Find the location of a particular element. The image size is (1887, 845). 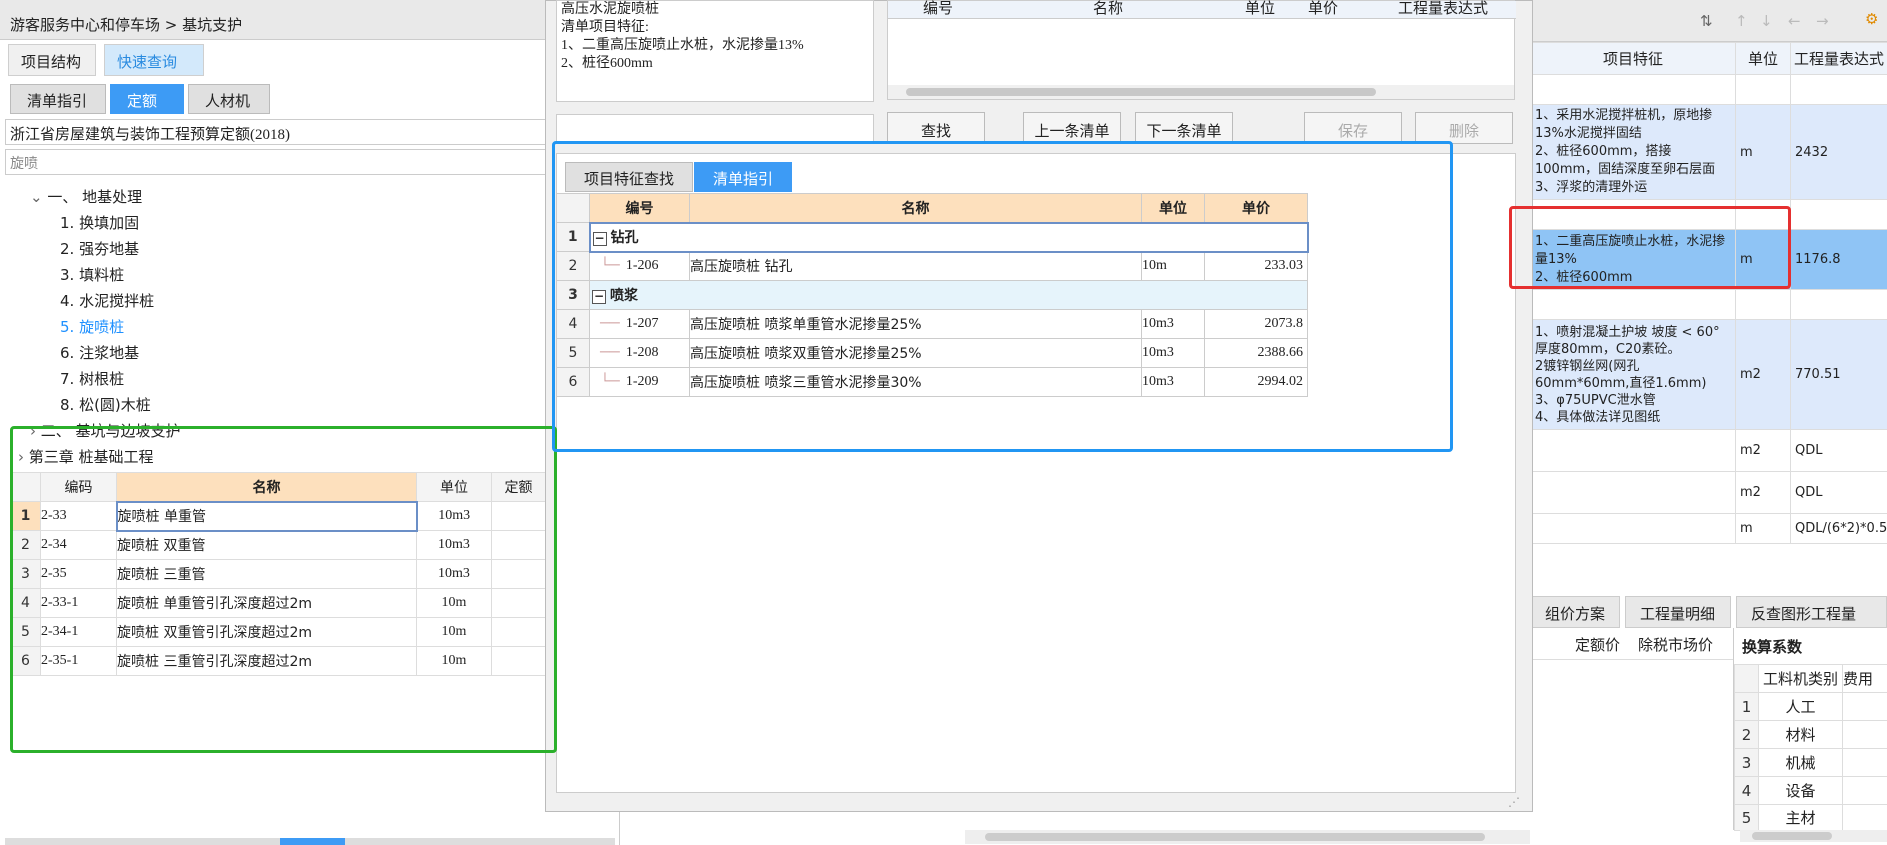

save-button: 保存 is located at coordinates (1353, 128).